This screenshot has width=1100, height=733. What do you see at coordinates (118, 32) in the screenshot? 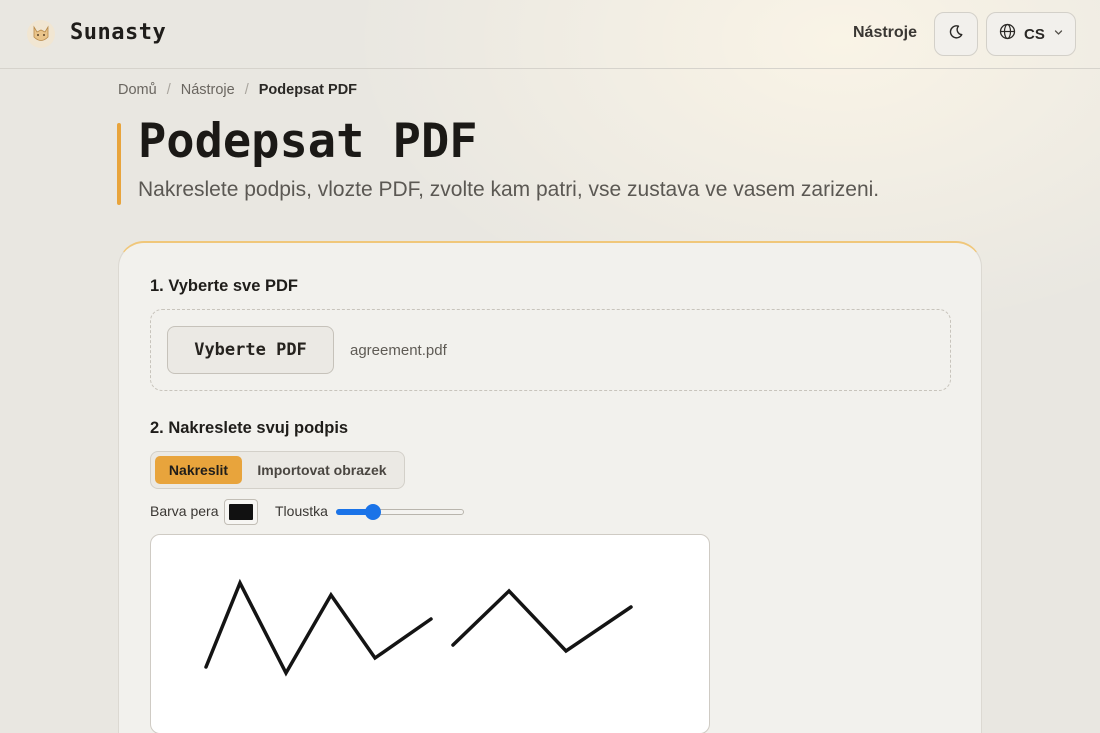
I see `brand-name: Sunasty` at bounding box center [118, 32].